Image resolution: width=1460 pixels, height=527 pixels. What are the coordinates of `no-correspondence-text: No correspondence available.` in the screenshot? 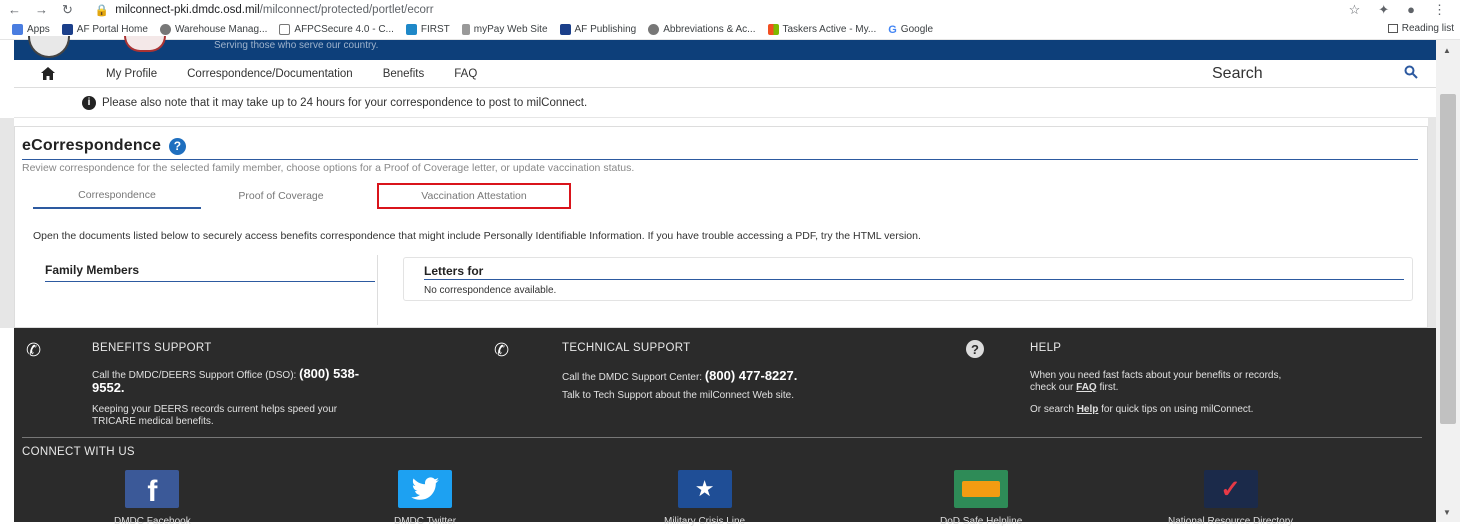 It's located at (490, 290).